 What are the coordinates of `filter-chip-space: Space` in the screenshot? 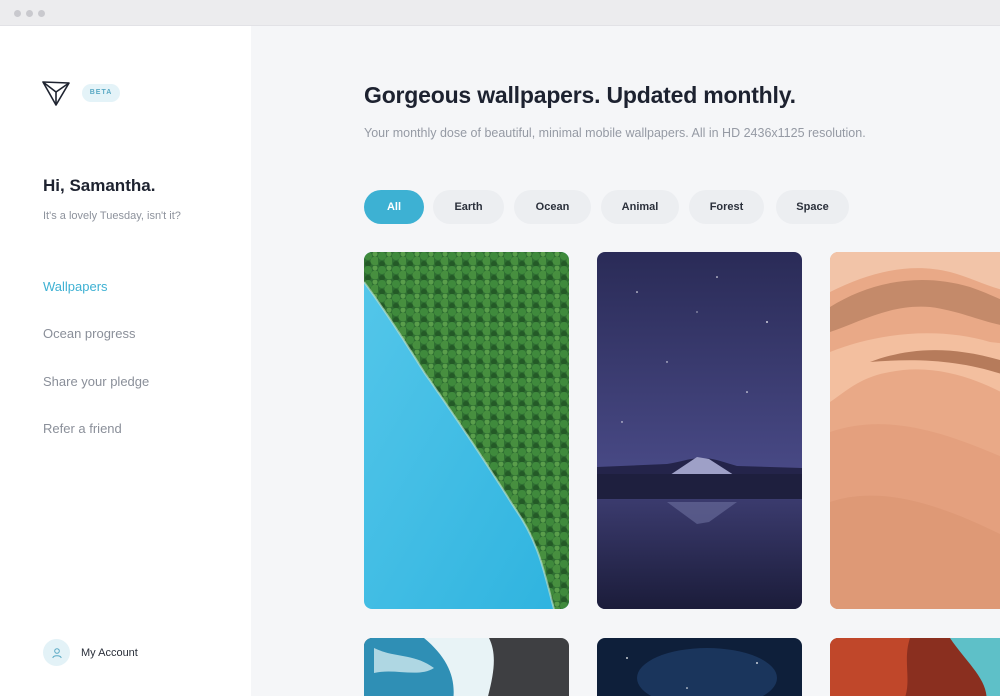 It's located at (812, 207).